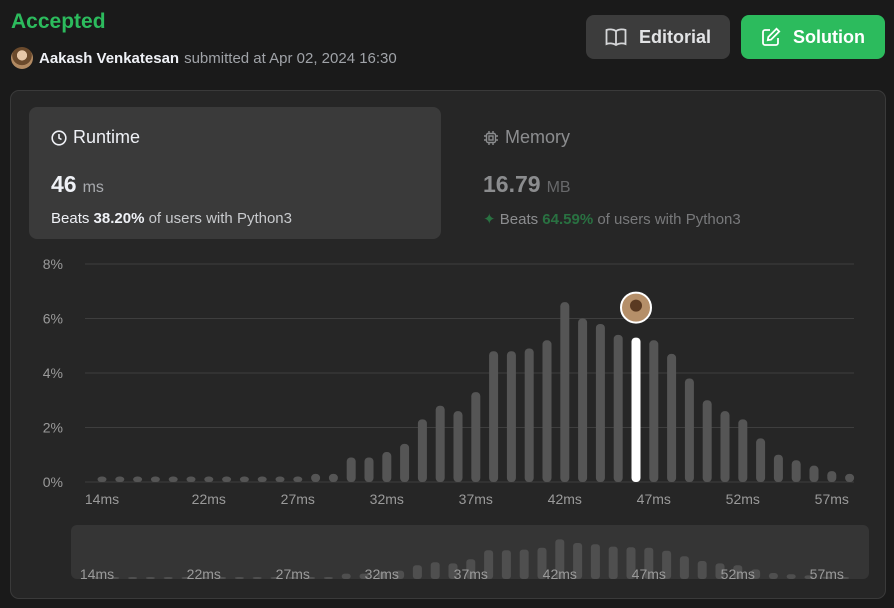 Image resolution: width=894 pixels, height=608 pixels. What do you see at coordinates (53, 319) in the screenshot?
I see `y-tick-label: 6%` at bounding box center [53, 319].